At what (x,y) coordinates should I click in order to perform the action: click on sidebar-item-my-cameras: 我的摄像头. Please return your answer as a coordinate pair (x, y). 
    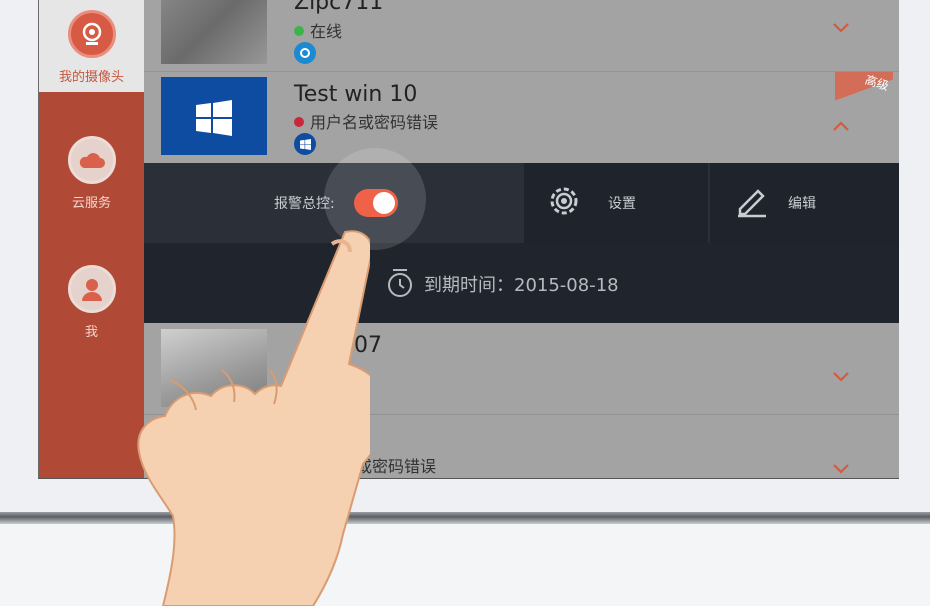
    Looking at the image, I should click on (91, 46).